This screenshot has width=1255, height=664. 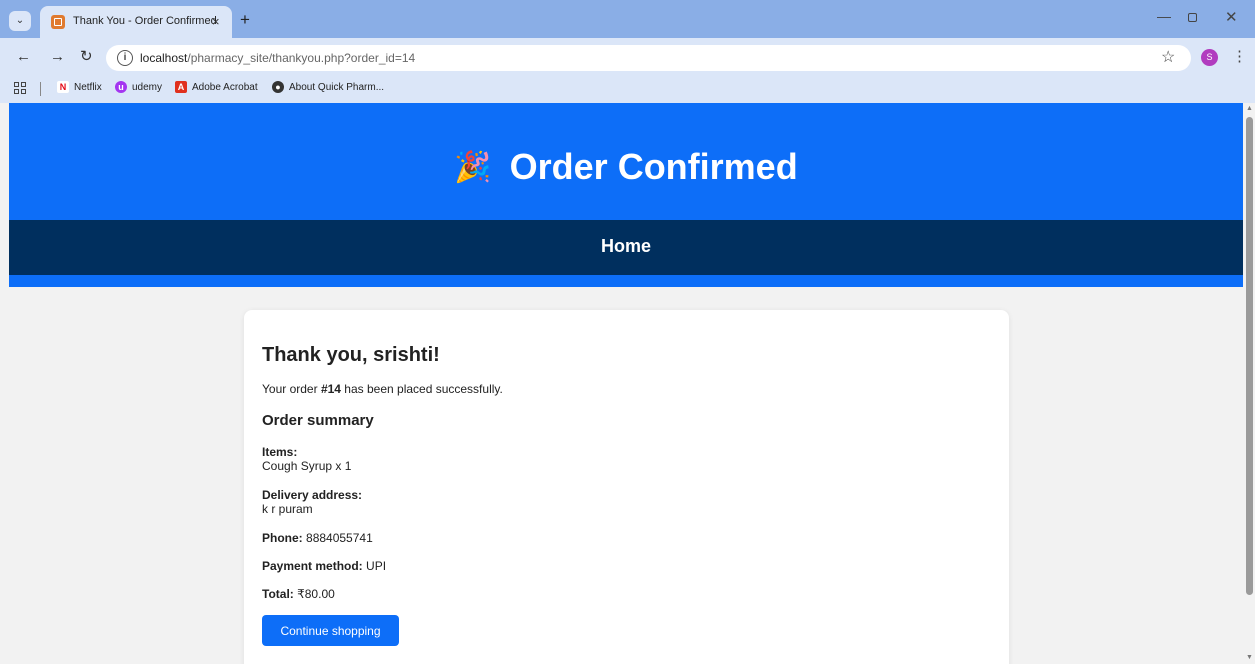 What do you see at coordinates (125, 58) in the screenshot?
I see `site-info-icon: i` at bounding box center [125, 58].